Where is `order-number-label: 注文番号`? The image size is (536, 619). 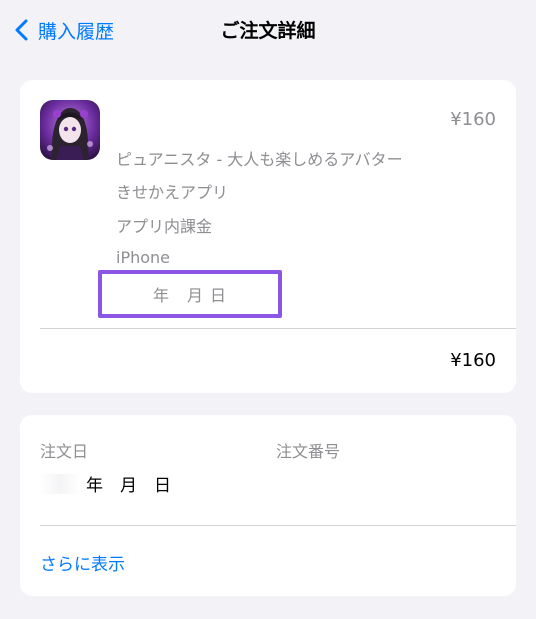
order-number-label: 注文番号 is located at coordinates (308, 451).